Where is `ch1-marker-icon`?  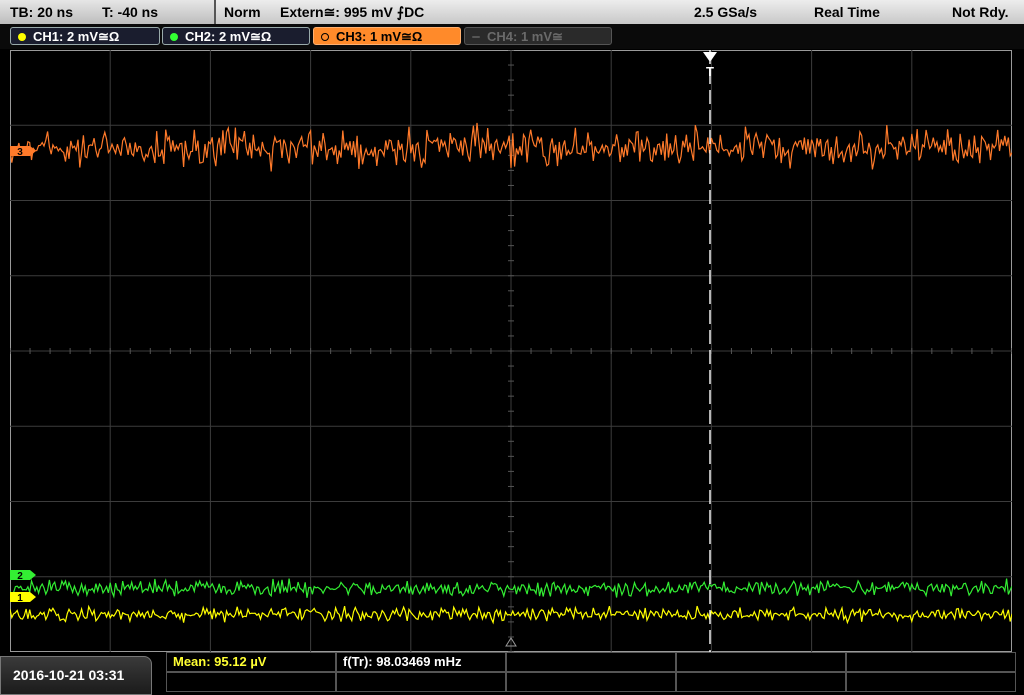 ch1-marker-icon is located at coordinates (23, 597).